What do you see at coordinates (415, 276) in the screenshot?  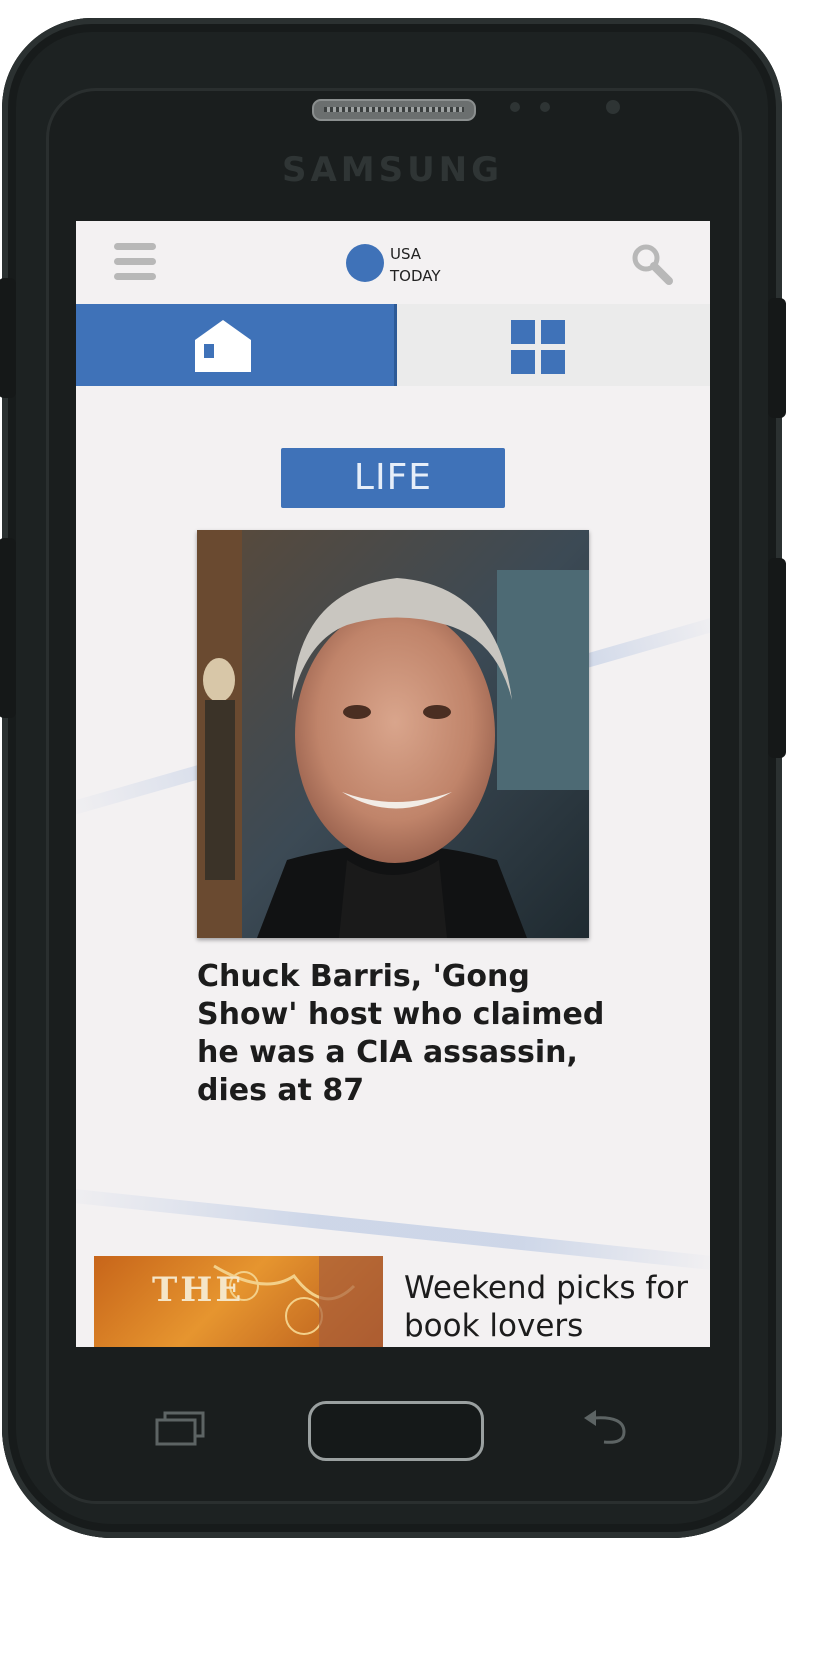 I see `logo-line-2: TODAY` at bounding box center [415, 276].